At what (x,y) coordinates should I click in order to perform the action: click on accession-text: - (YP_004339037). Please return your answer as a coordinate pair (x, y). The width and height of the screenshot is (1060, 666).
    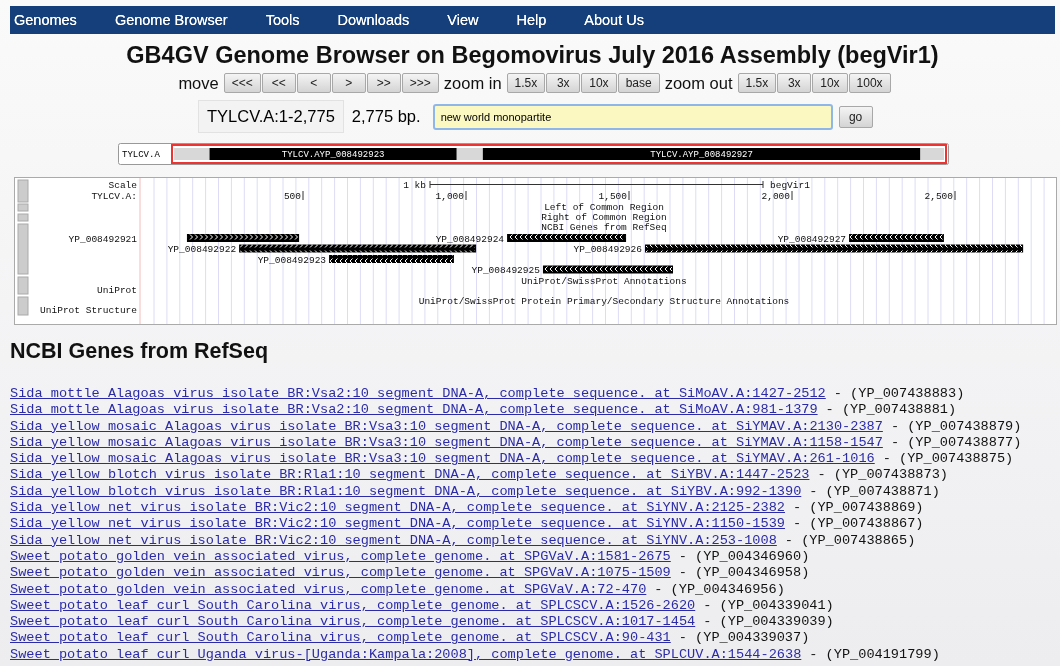
    Looking at the image, I should click on (744, 638).